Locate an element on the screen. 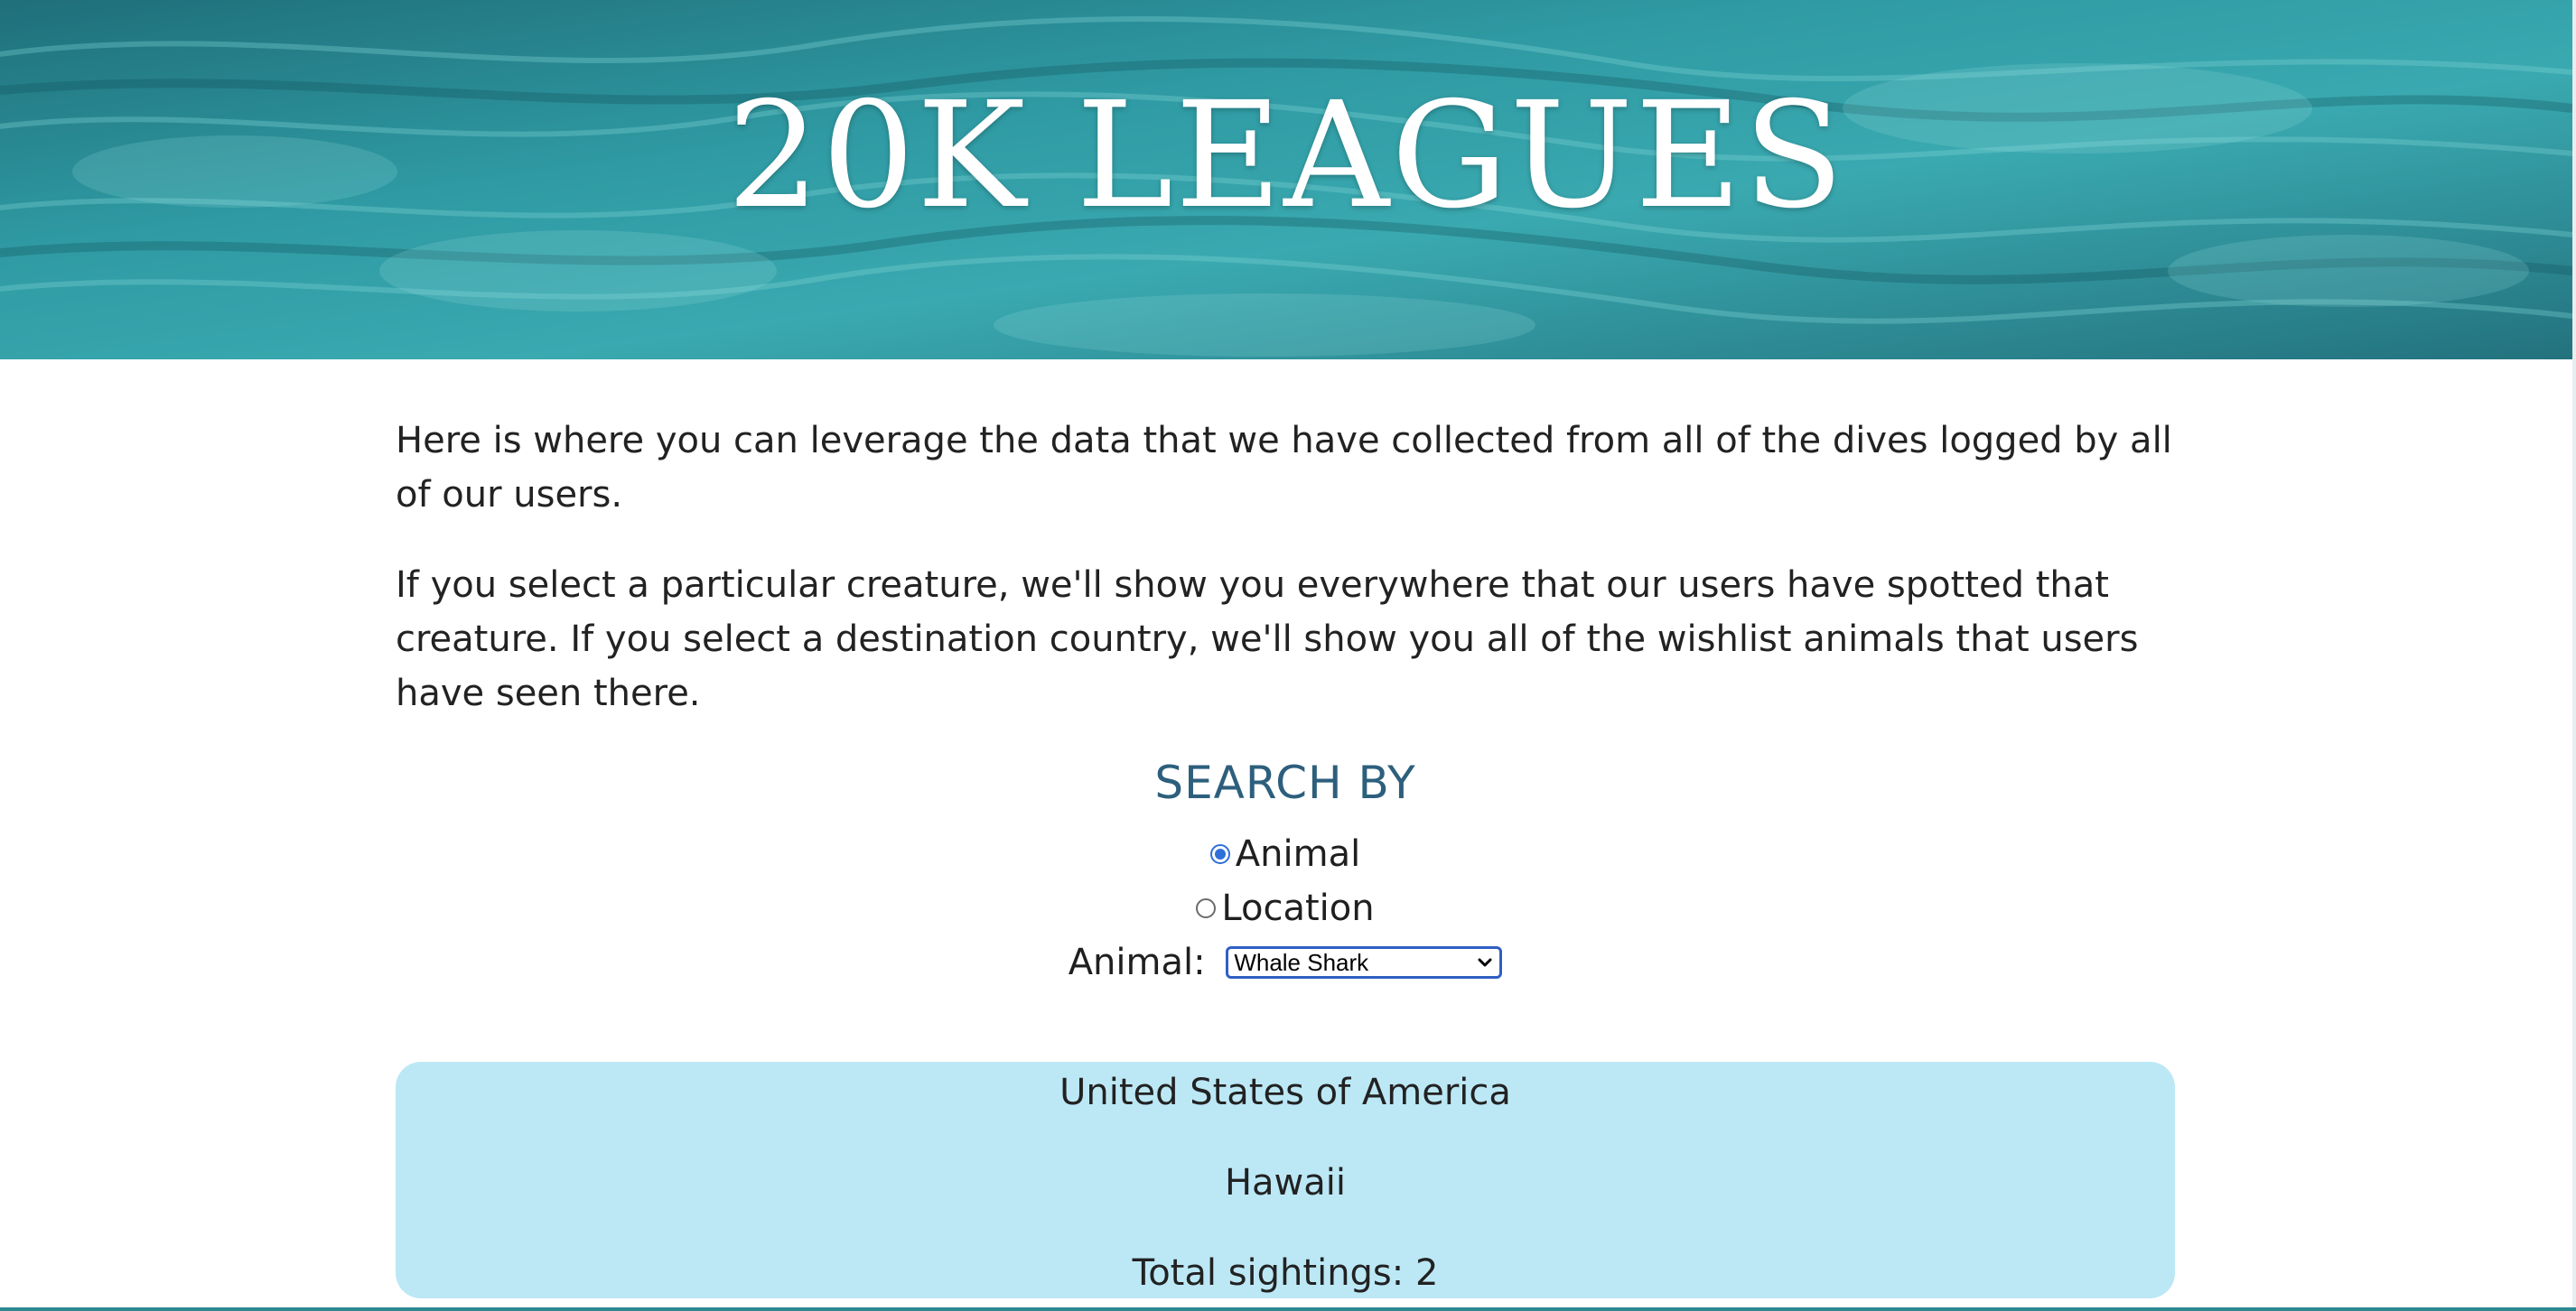 The width and height of the screenshot is (2576, 1311). animal-select-dropdown: Whale Shark is located at coordinates (1364, 962).